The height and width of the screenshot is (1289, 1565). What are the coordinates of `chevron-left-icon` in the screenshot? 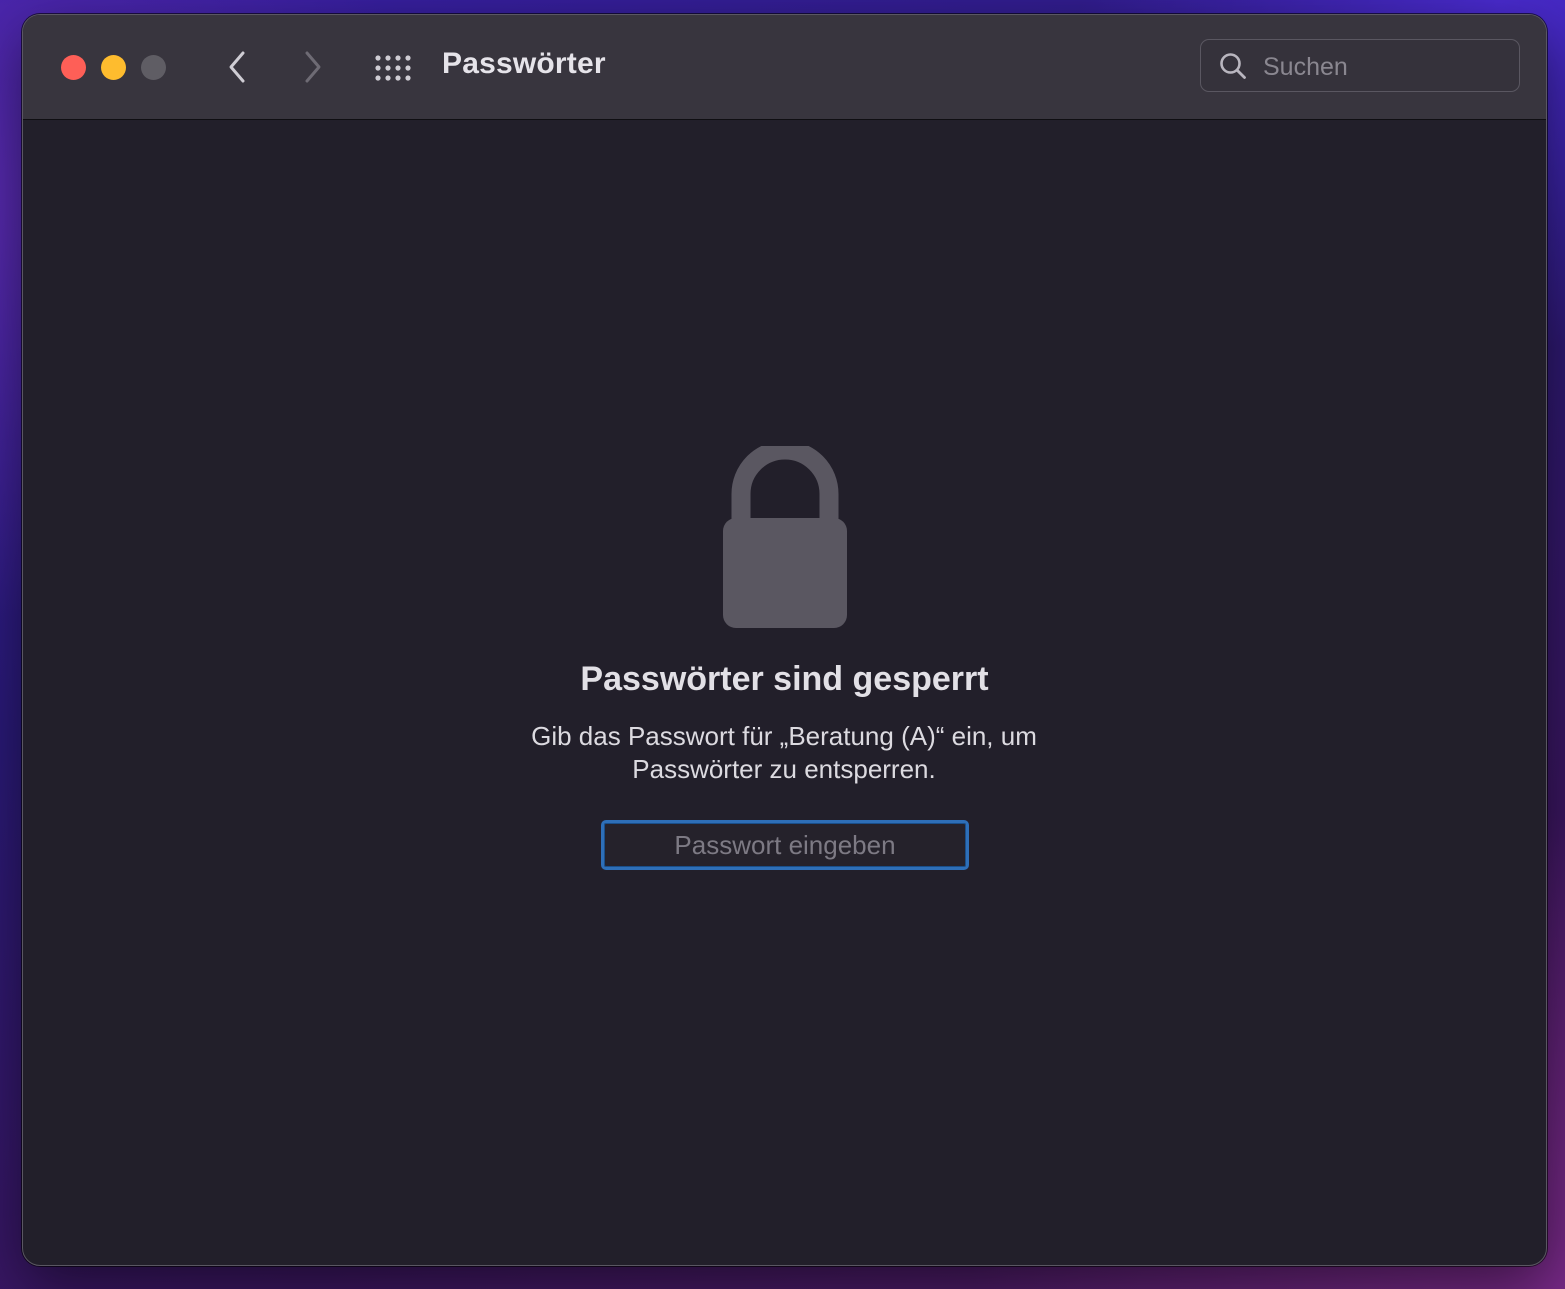 It's located at (237, 67).